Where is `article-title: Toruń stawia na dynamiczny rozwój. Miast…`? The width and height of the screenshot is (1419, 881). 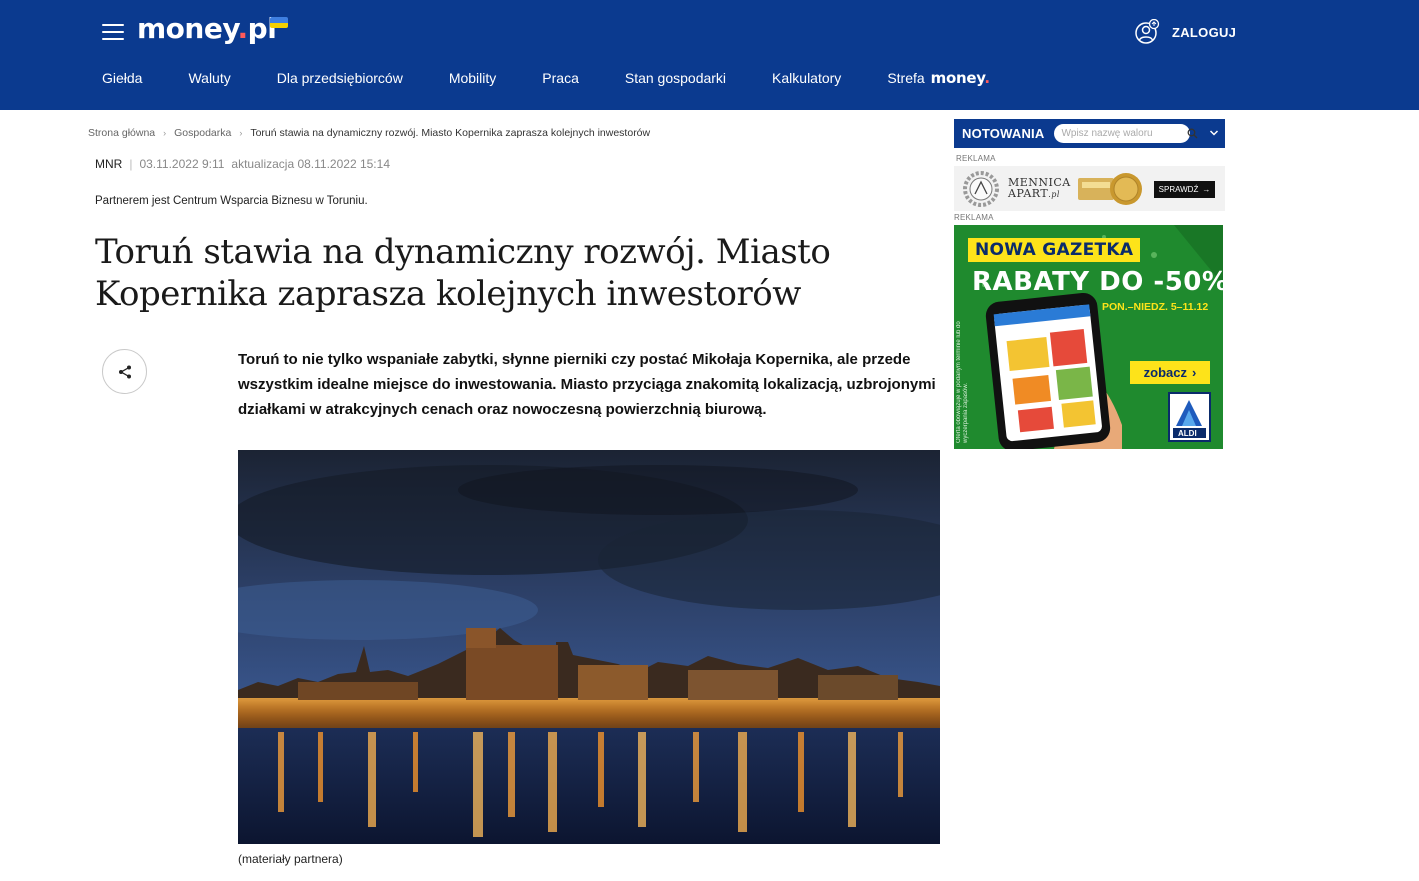 article-title: Toruń stawia na dynamiczny rozwój. Miast… is located at coordinates (463, 273).